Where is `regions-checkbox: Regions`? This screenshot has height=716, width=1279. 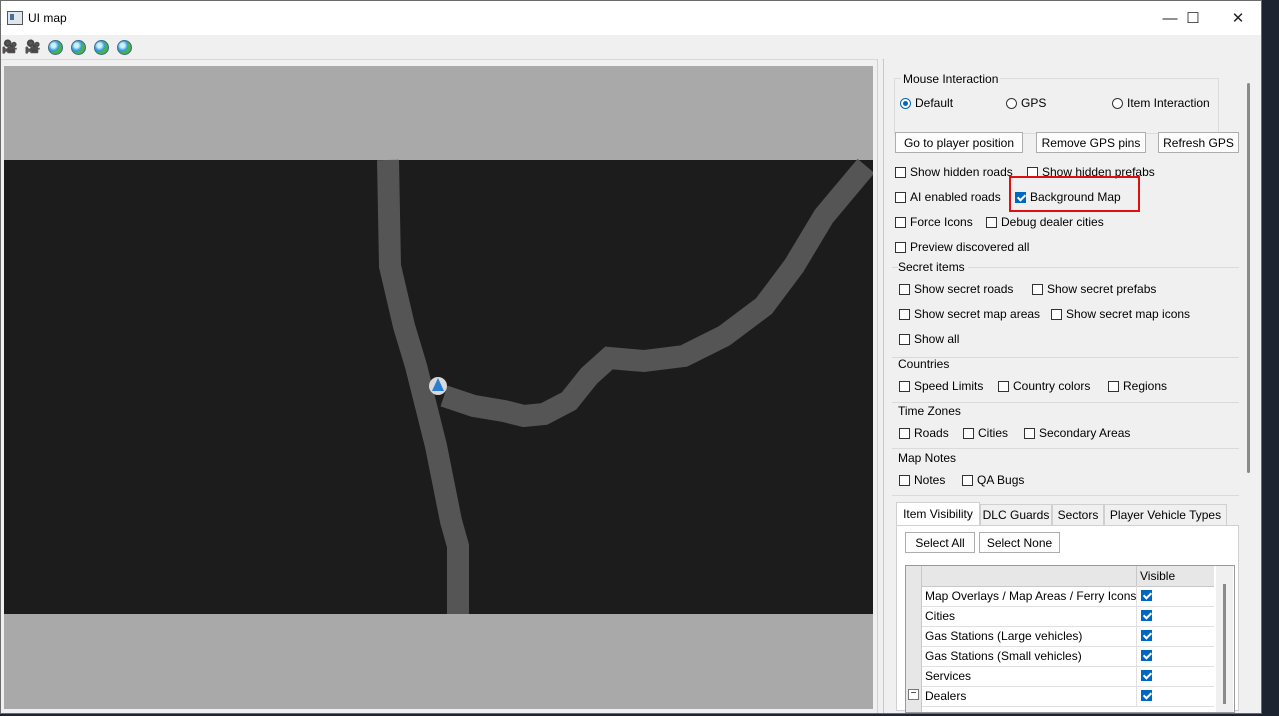 regions-checkbox: Regions is located at coordinates (1137, 386).